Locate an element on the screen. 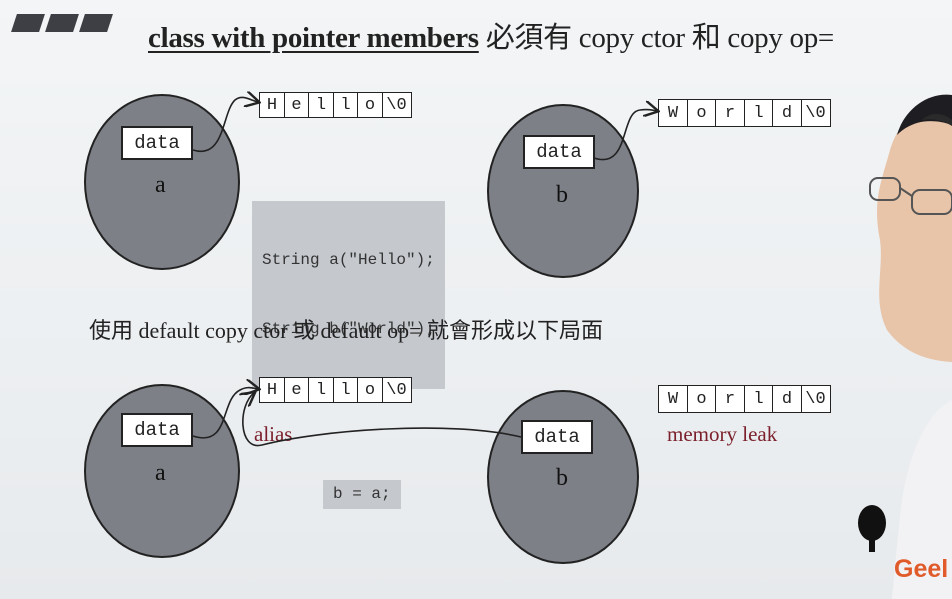  pointer-arrow-b-top is located at coordinates (625, 135).